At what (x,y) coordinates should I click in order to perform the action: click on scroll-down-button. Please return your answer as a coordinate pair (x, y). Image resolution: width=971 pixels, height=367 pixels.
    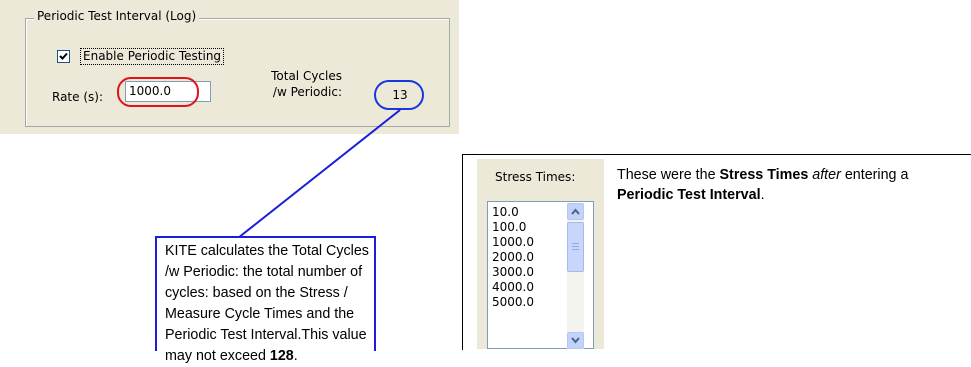
    Looking at the image, I should click on (575, 340).